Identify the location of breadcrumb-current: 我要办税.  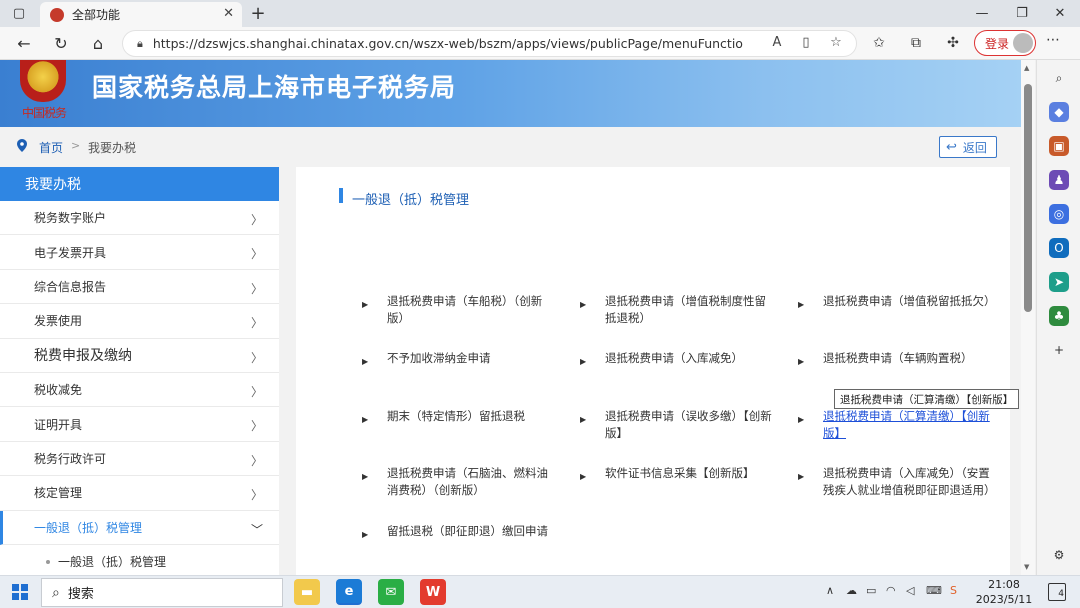
(112, 148).